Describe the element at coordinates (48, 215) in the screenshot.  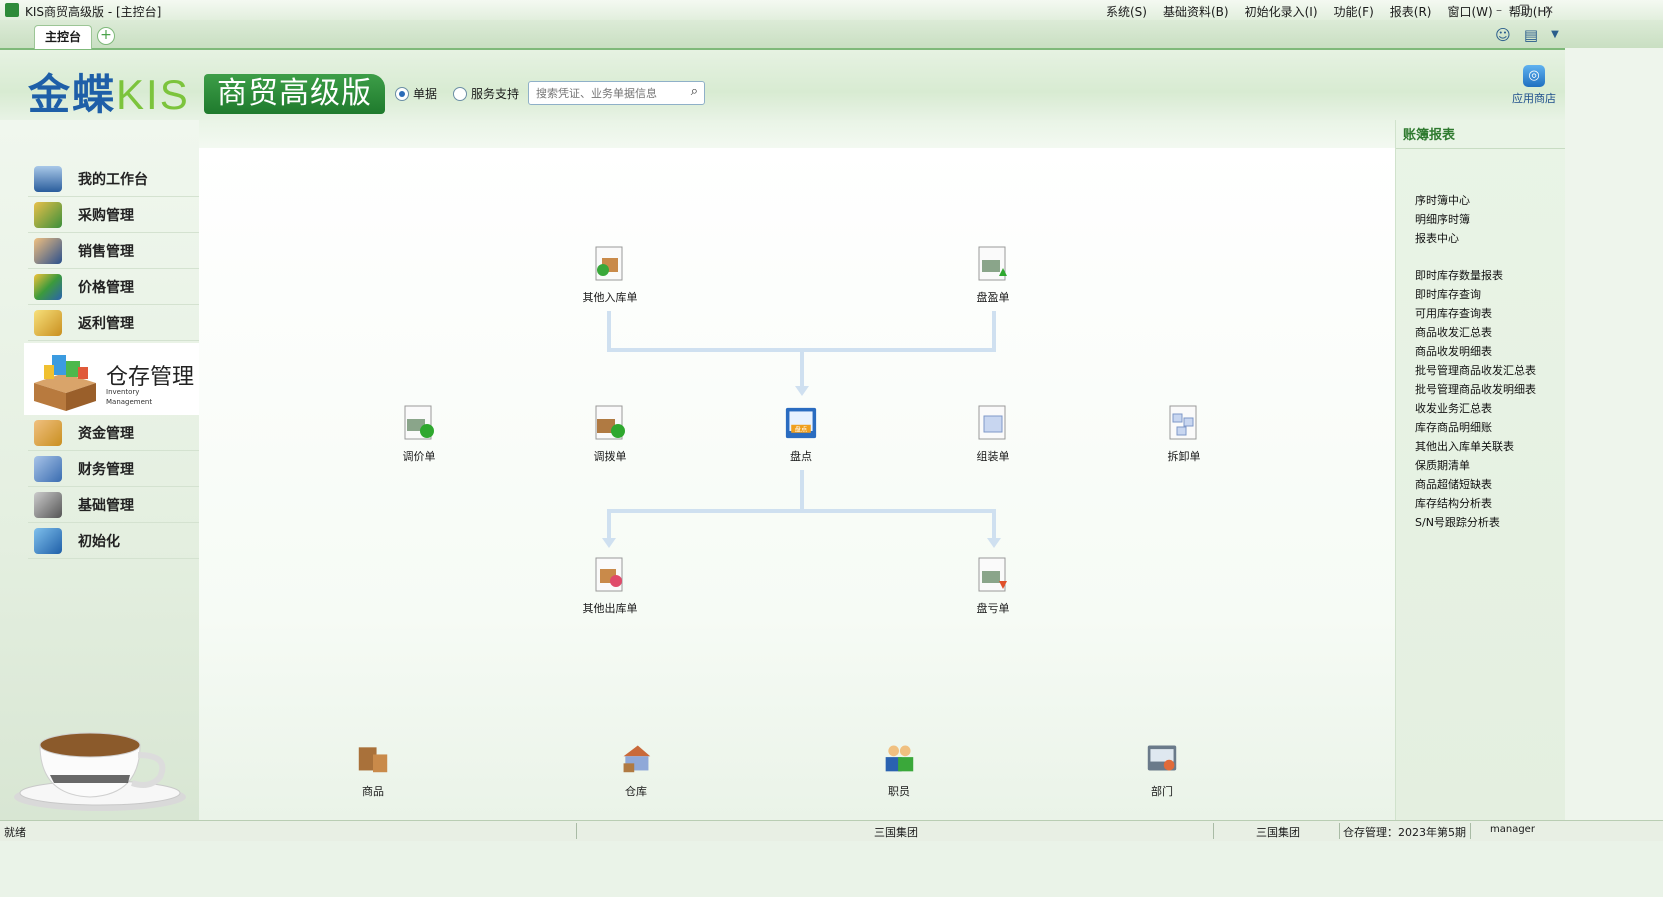
I see `purchase-icon` at that location.